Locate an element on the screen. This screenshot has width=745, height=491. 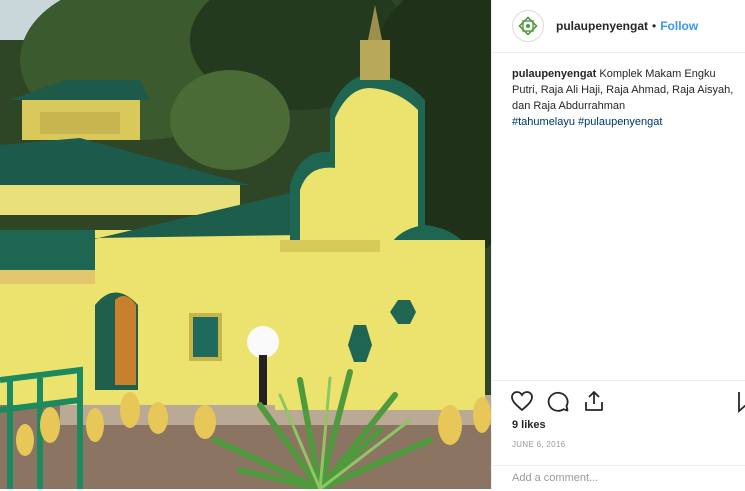
comment-input is located at coordinates (622, 478).